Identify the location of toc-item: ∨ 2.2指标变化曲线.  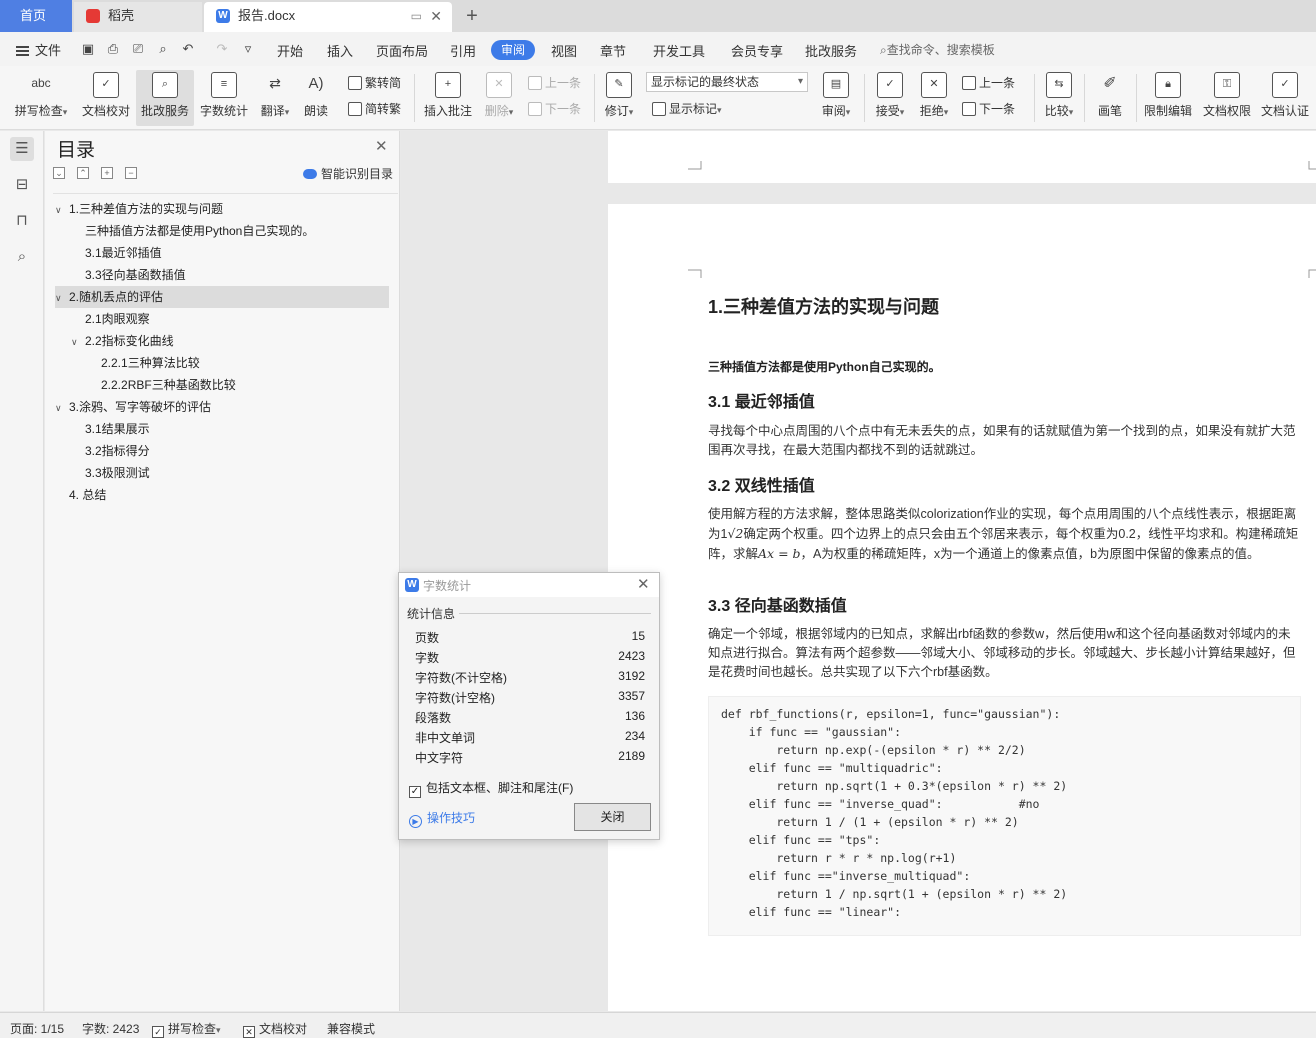
(122, 341).